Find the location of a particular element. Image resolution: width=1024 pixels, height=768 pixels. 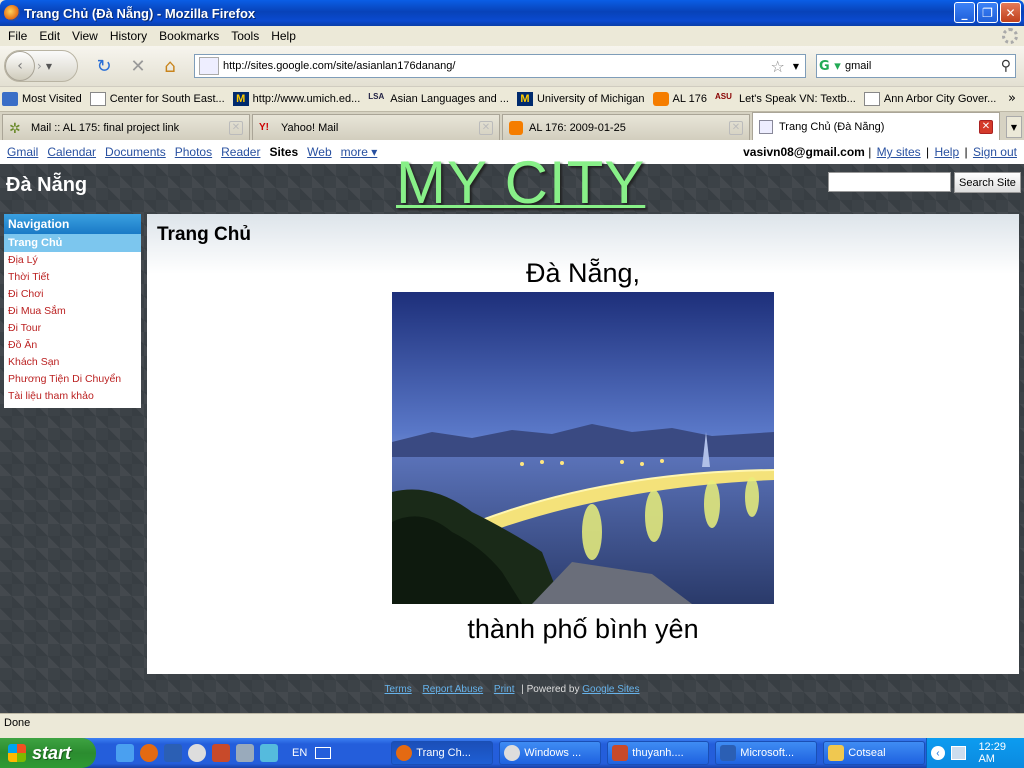

gear-icon: ✲ is located at coordinates (15, 127).